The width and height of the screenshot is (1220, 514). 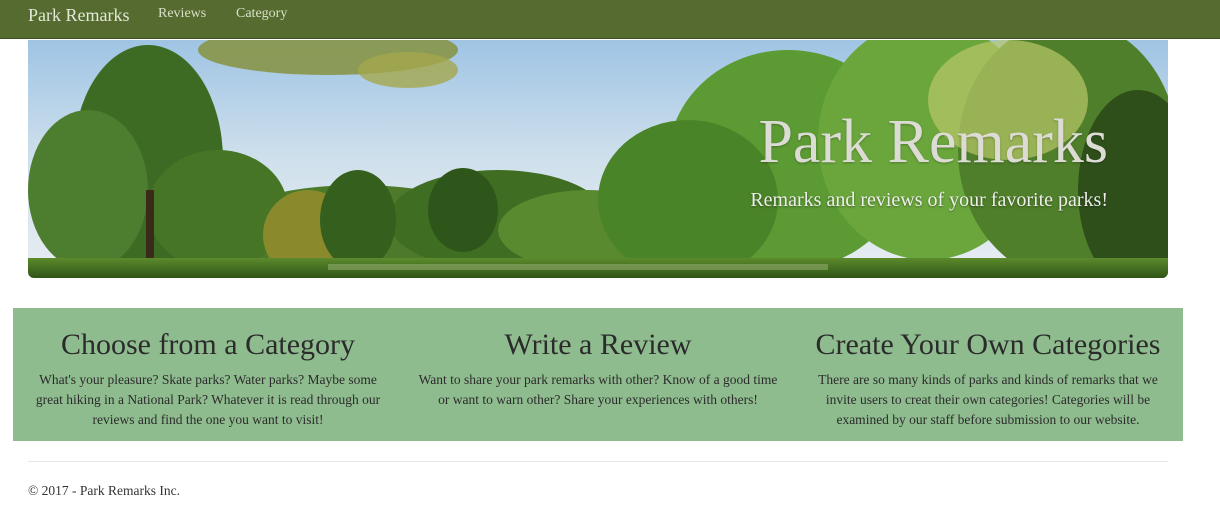 I want to click on feature-heading: Choose from a Category, so click(x=208, y=344).